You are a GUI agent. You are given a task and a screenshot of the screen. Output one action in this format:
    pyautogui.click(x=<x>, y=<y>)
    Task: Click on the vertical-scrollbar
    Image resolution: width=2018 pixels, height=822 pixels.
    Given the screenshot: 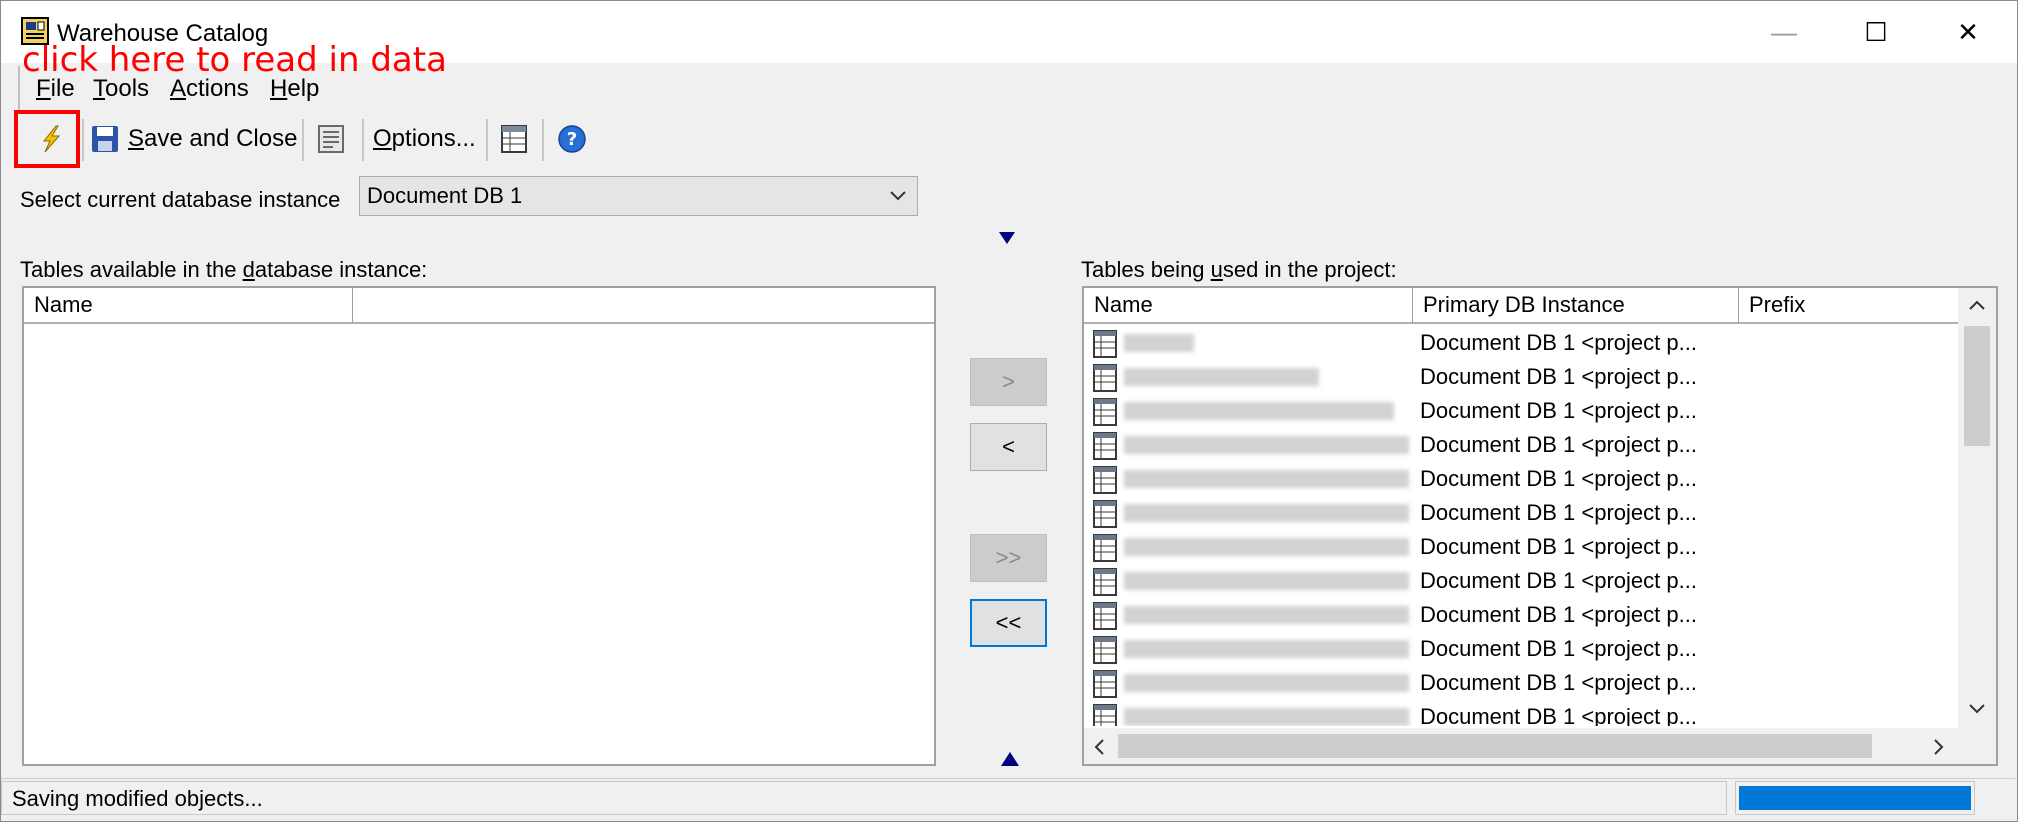 What is the action you would take?
    pyautogui.click(x=1977, y=508)
    